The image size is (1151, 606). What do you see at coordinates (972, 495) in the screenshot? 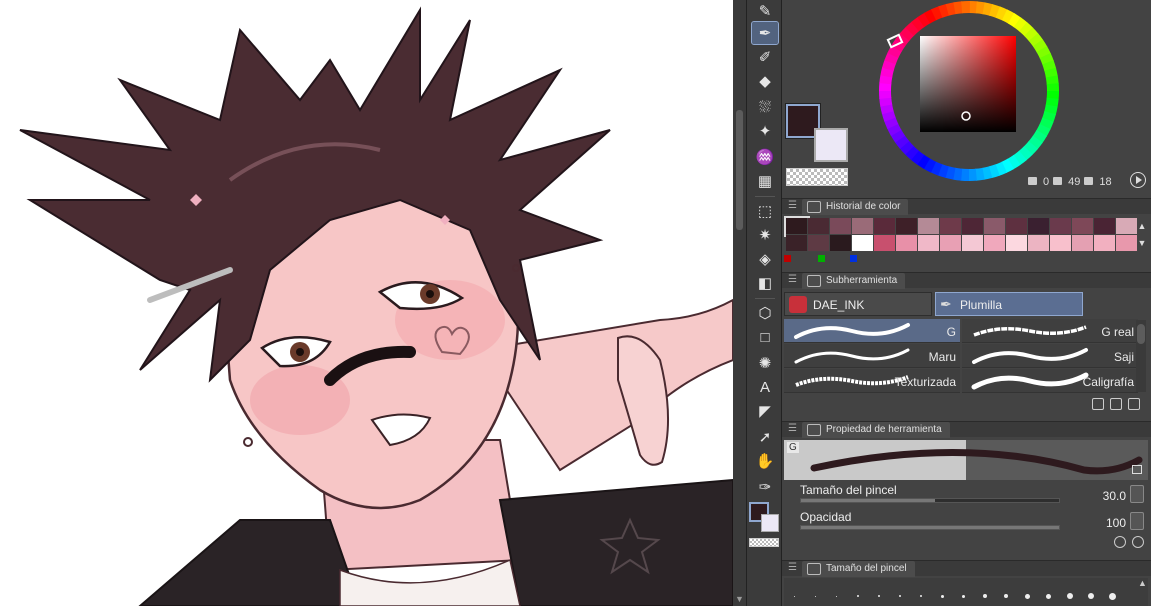
I see `brush-size-row: Tamaño del pincel 30.0` at bounding box center [972, 495].